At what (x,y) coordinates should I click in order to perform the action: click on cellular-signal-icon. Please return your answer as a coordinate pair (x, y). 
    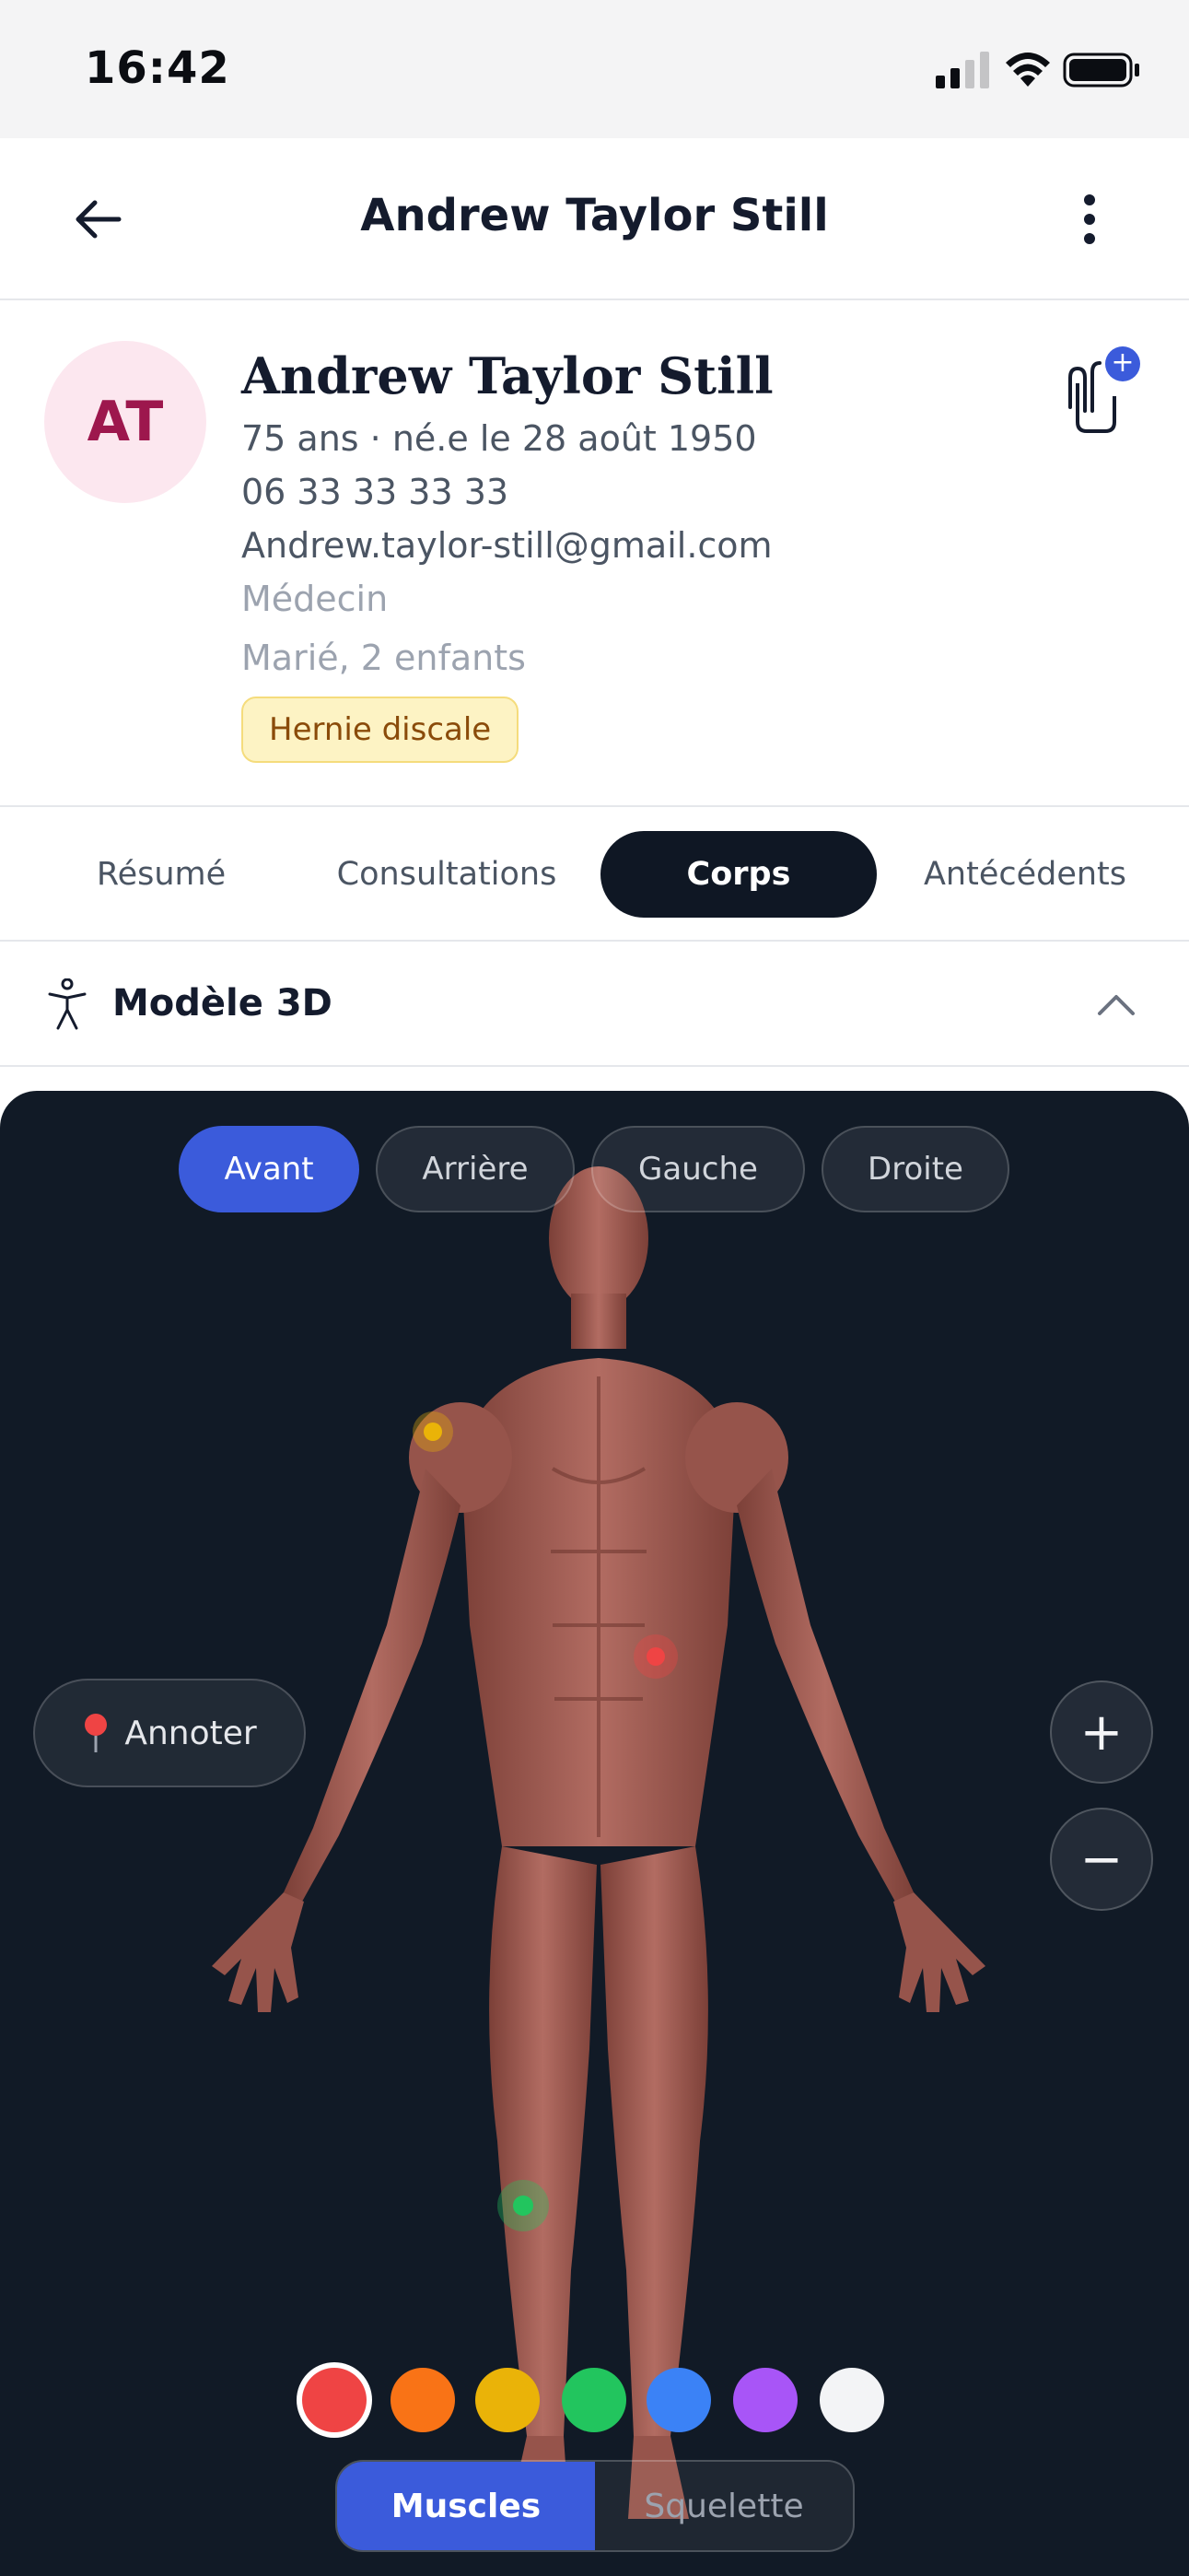
    Looking at the image, I should click on (962, 70).